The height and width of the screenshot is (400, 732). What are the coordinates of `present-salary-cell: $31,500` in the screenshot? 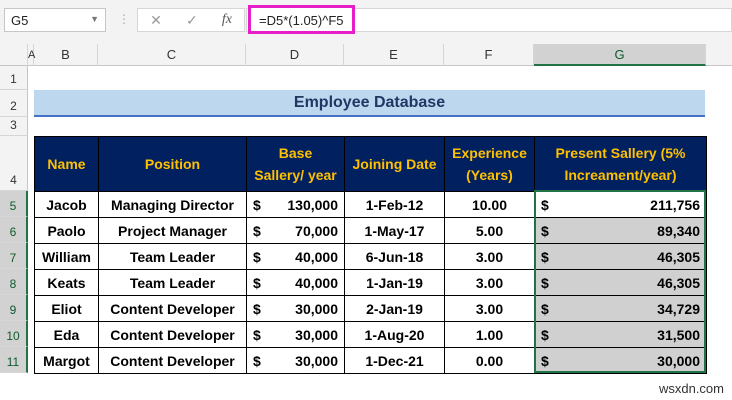 It's located at (620, 334).